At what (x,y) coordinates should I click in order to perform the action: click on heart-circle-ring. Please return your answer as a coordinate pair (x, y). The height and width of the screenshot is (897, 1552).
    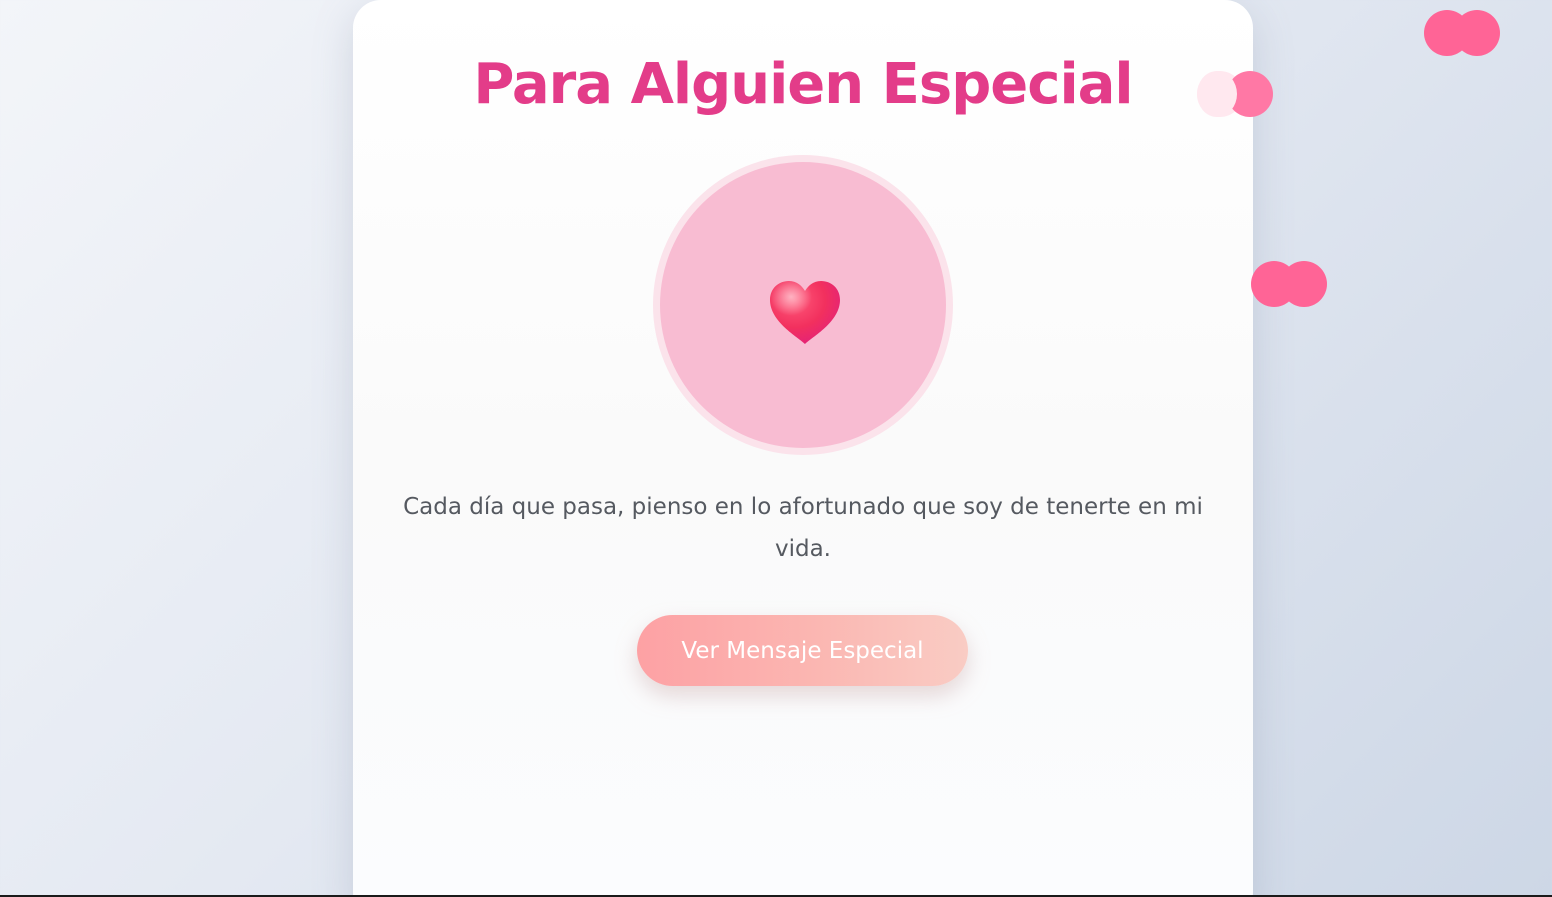
    Looking at the image, I should click on (803, 305).